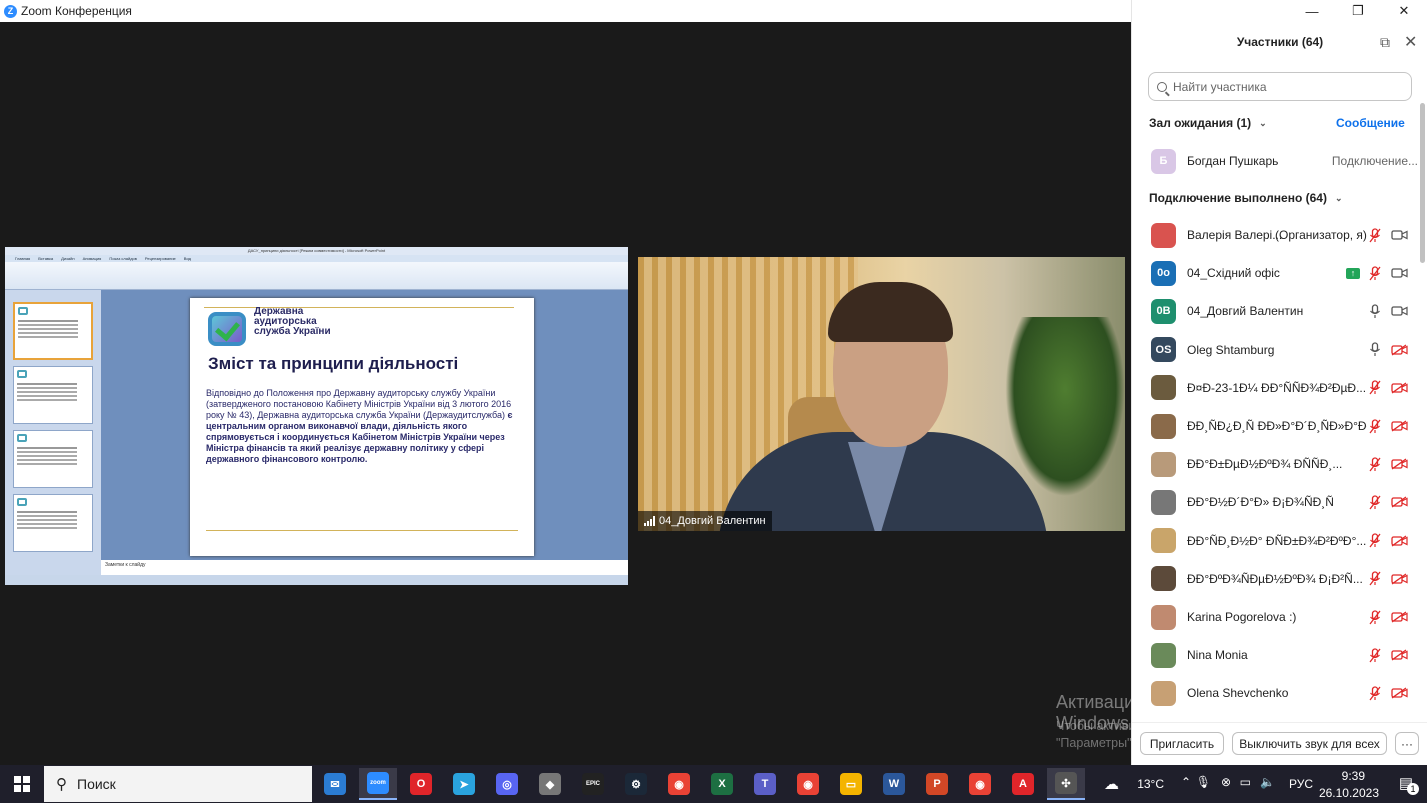 The image size is (1427, 803). I want to click on chrome-icon: ◉, so click(679, 784).